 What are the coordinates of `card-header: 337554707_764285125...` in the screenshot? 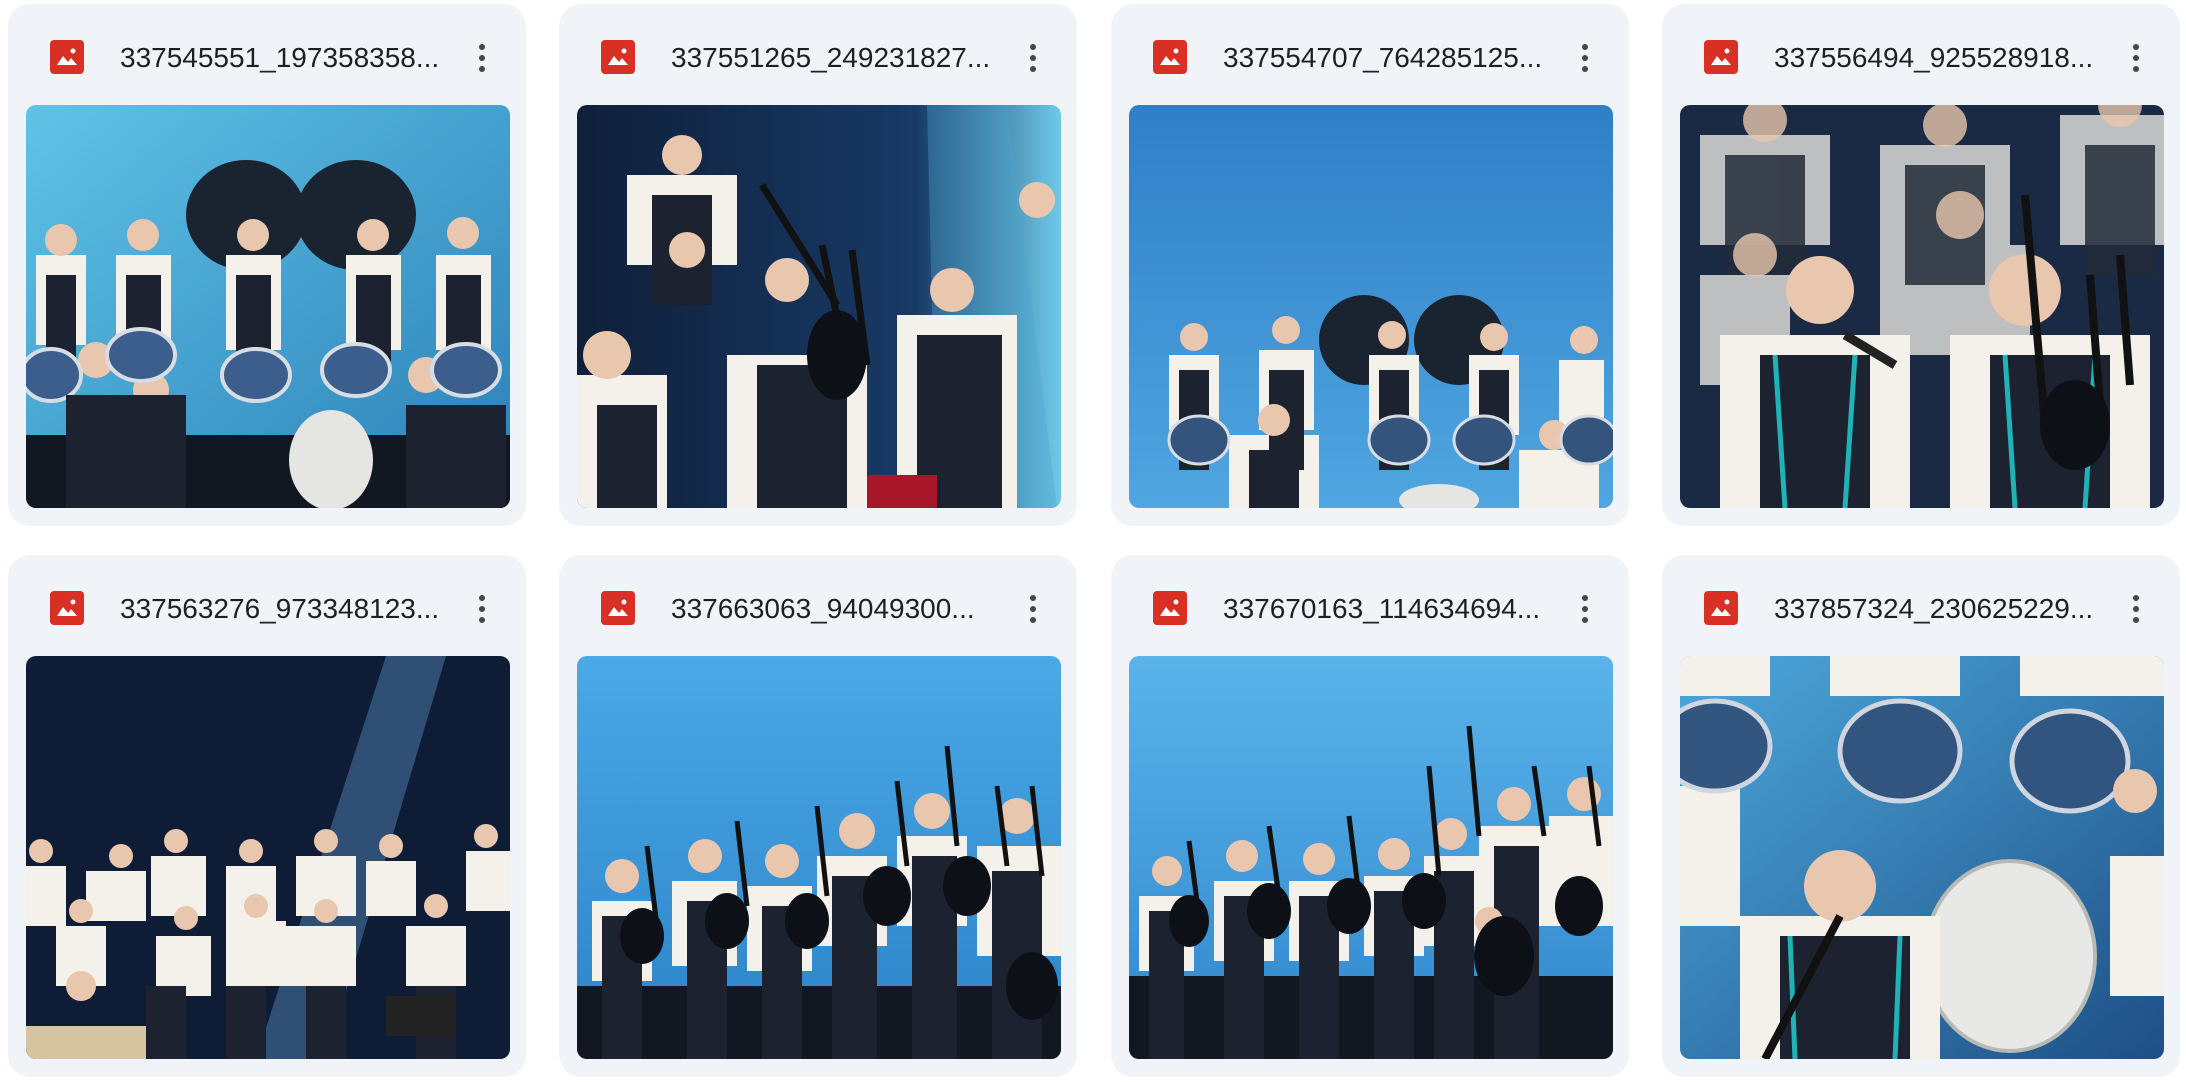 It's located at (1370, 54).